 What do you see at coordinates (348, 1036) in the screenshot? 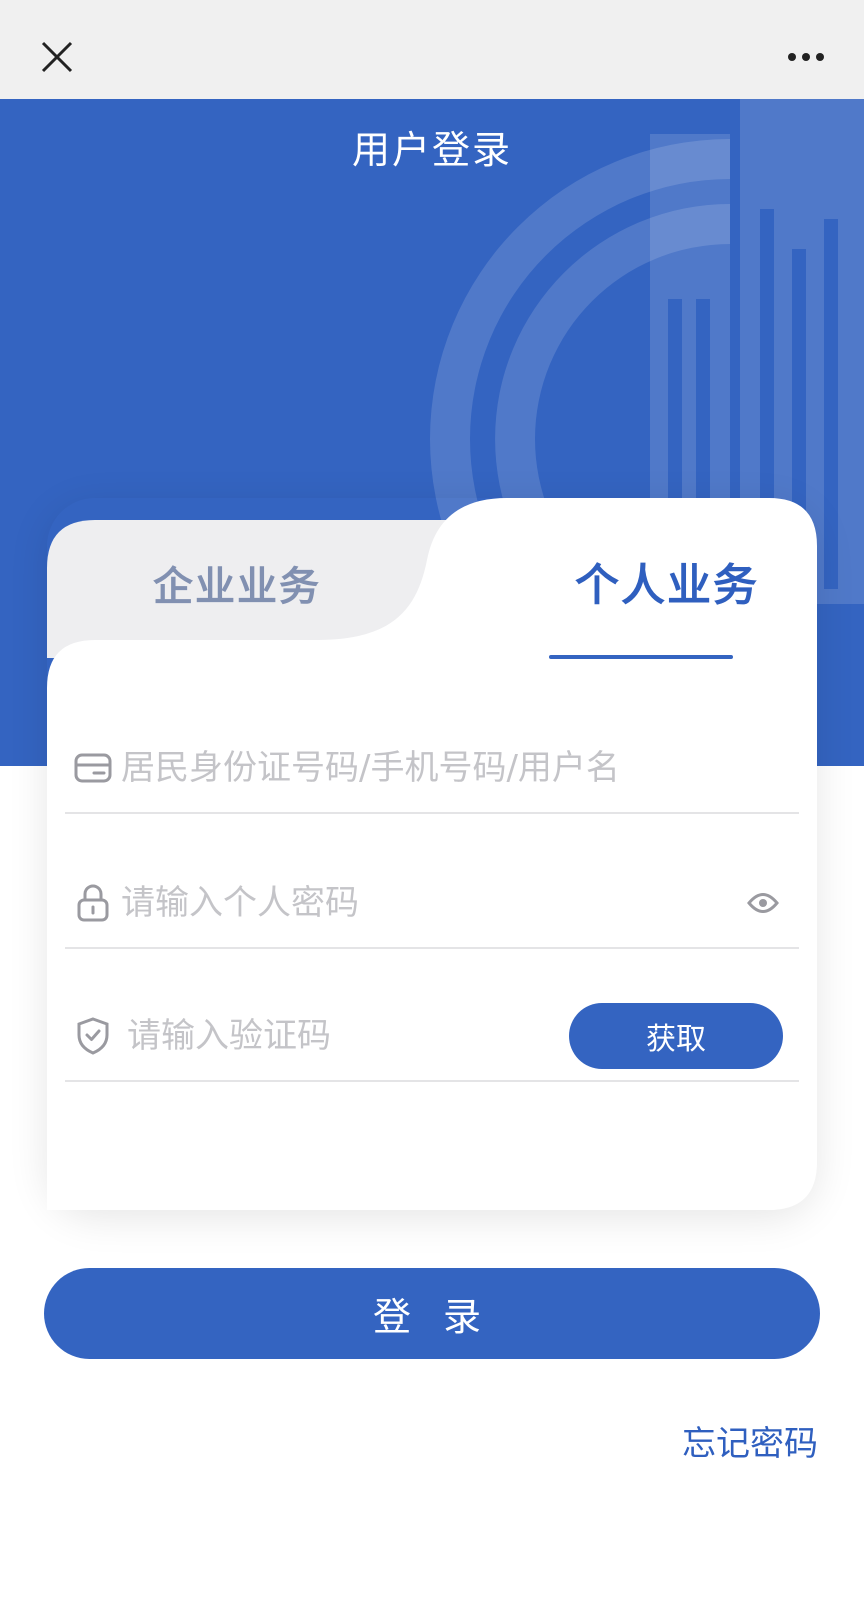
I see `verification-code-input` at bounding box center [348, 1036].